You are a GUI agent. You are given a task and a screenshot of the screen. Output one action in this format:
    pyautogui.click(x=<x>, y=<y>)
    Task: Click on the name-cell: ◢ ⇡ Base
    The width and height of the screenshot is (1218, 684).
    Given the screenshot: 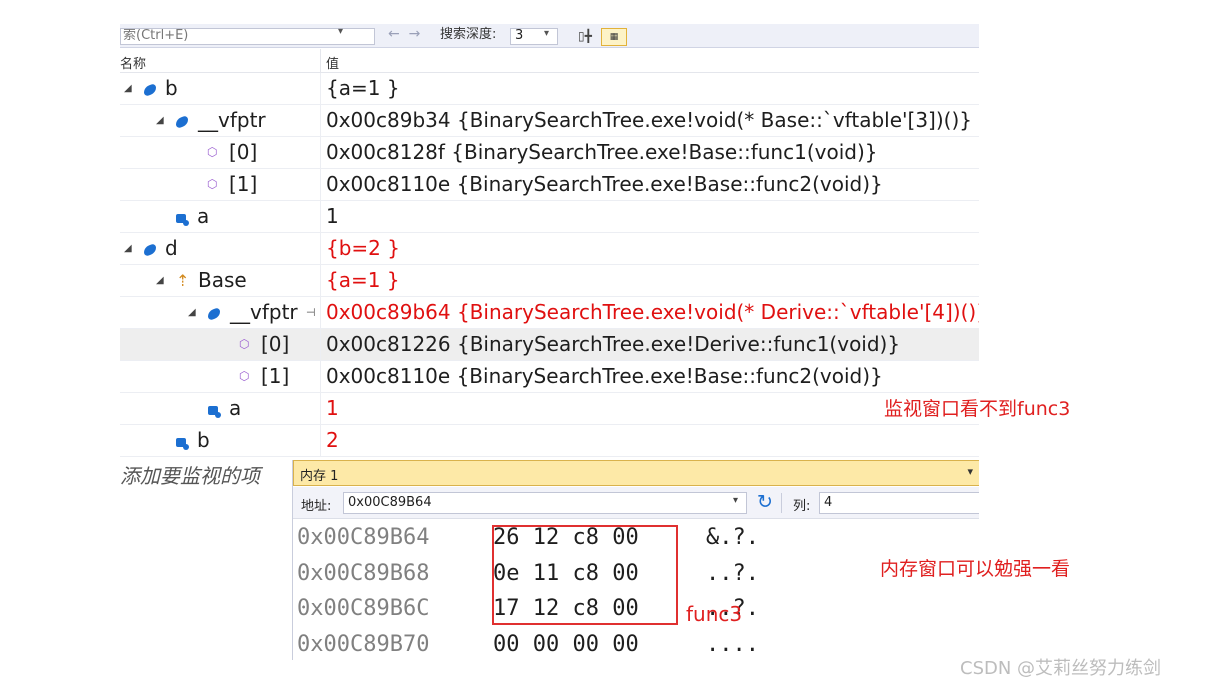 What is the action you would take?
    pyautogui.click(x=220, y=280)
    